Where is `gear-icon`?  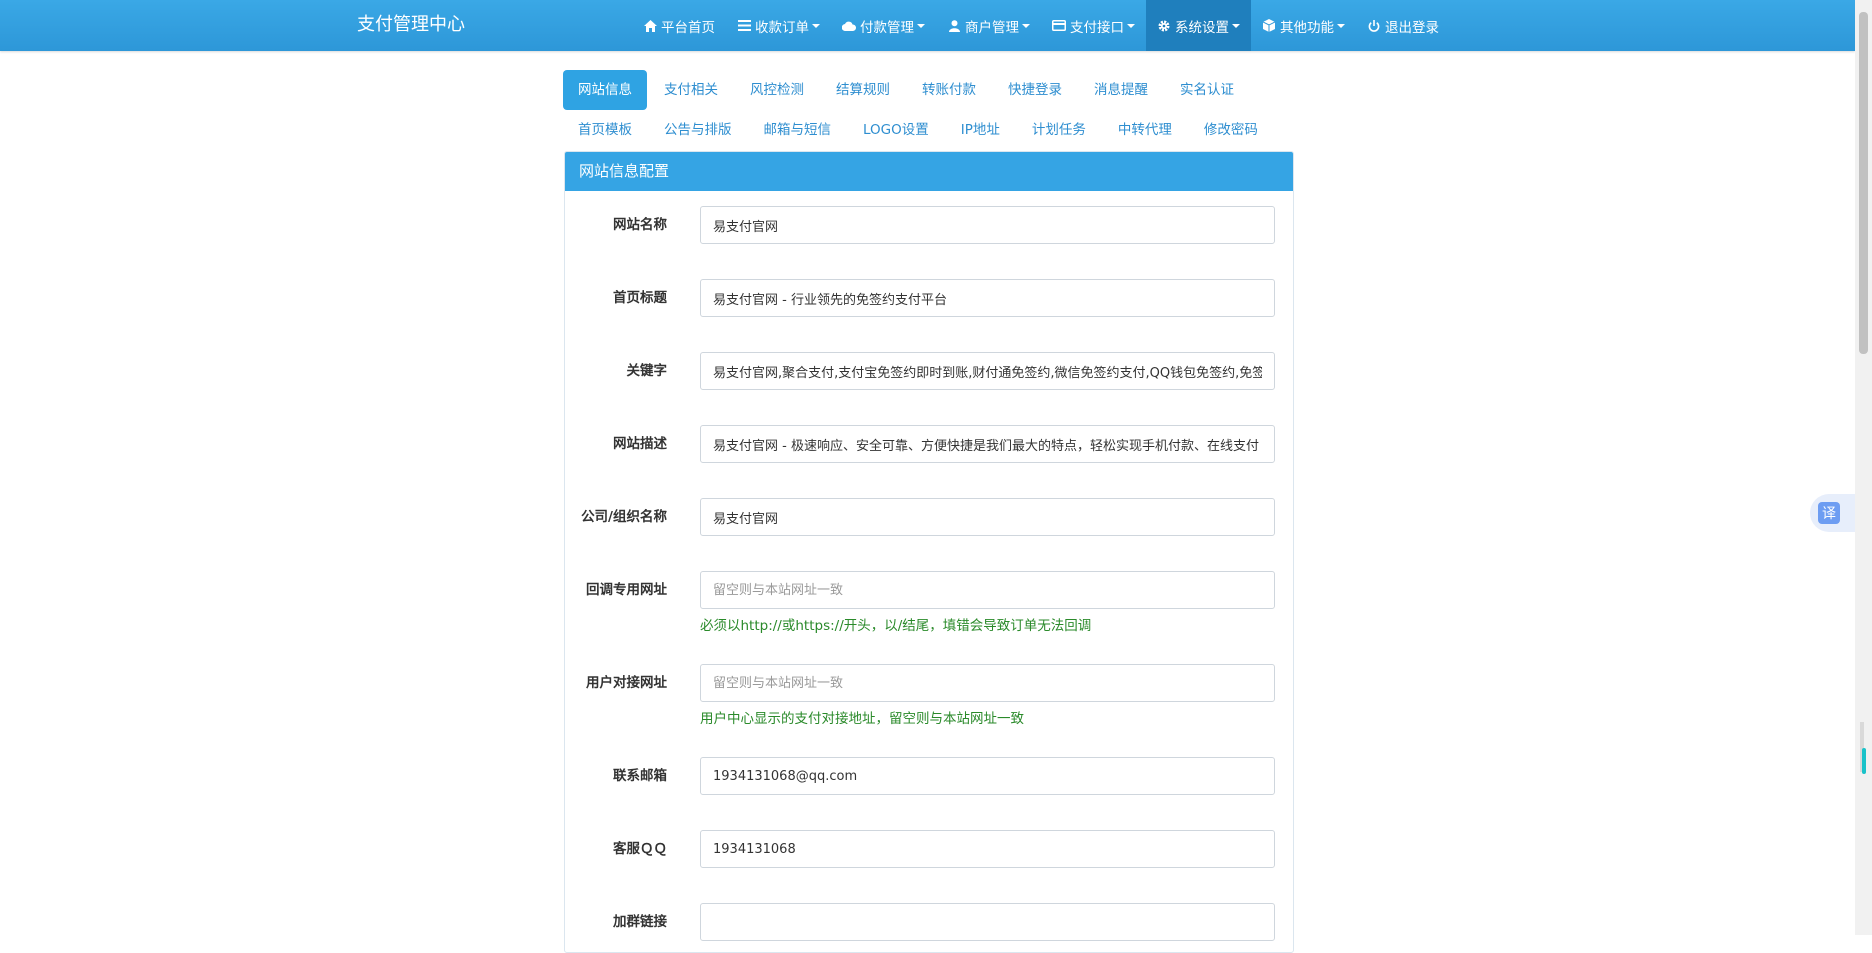
gear-icon is located at coordinates (1164, 26).